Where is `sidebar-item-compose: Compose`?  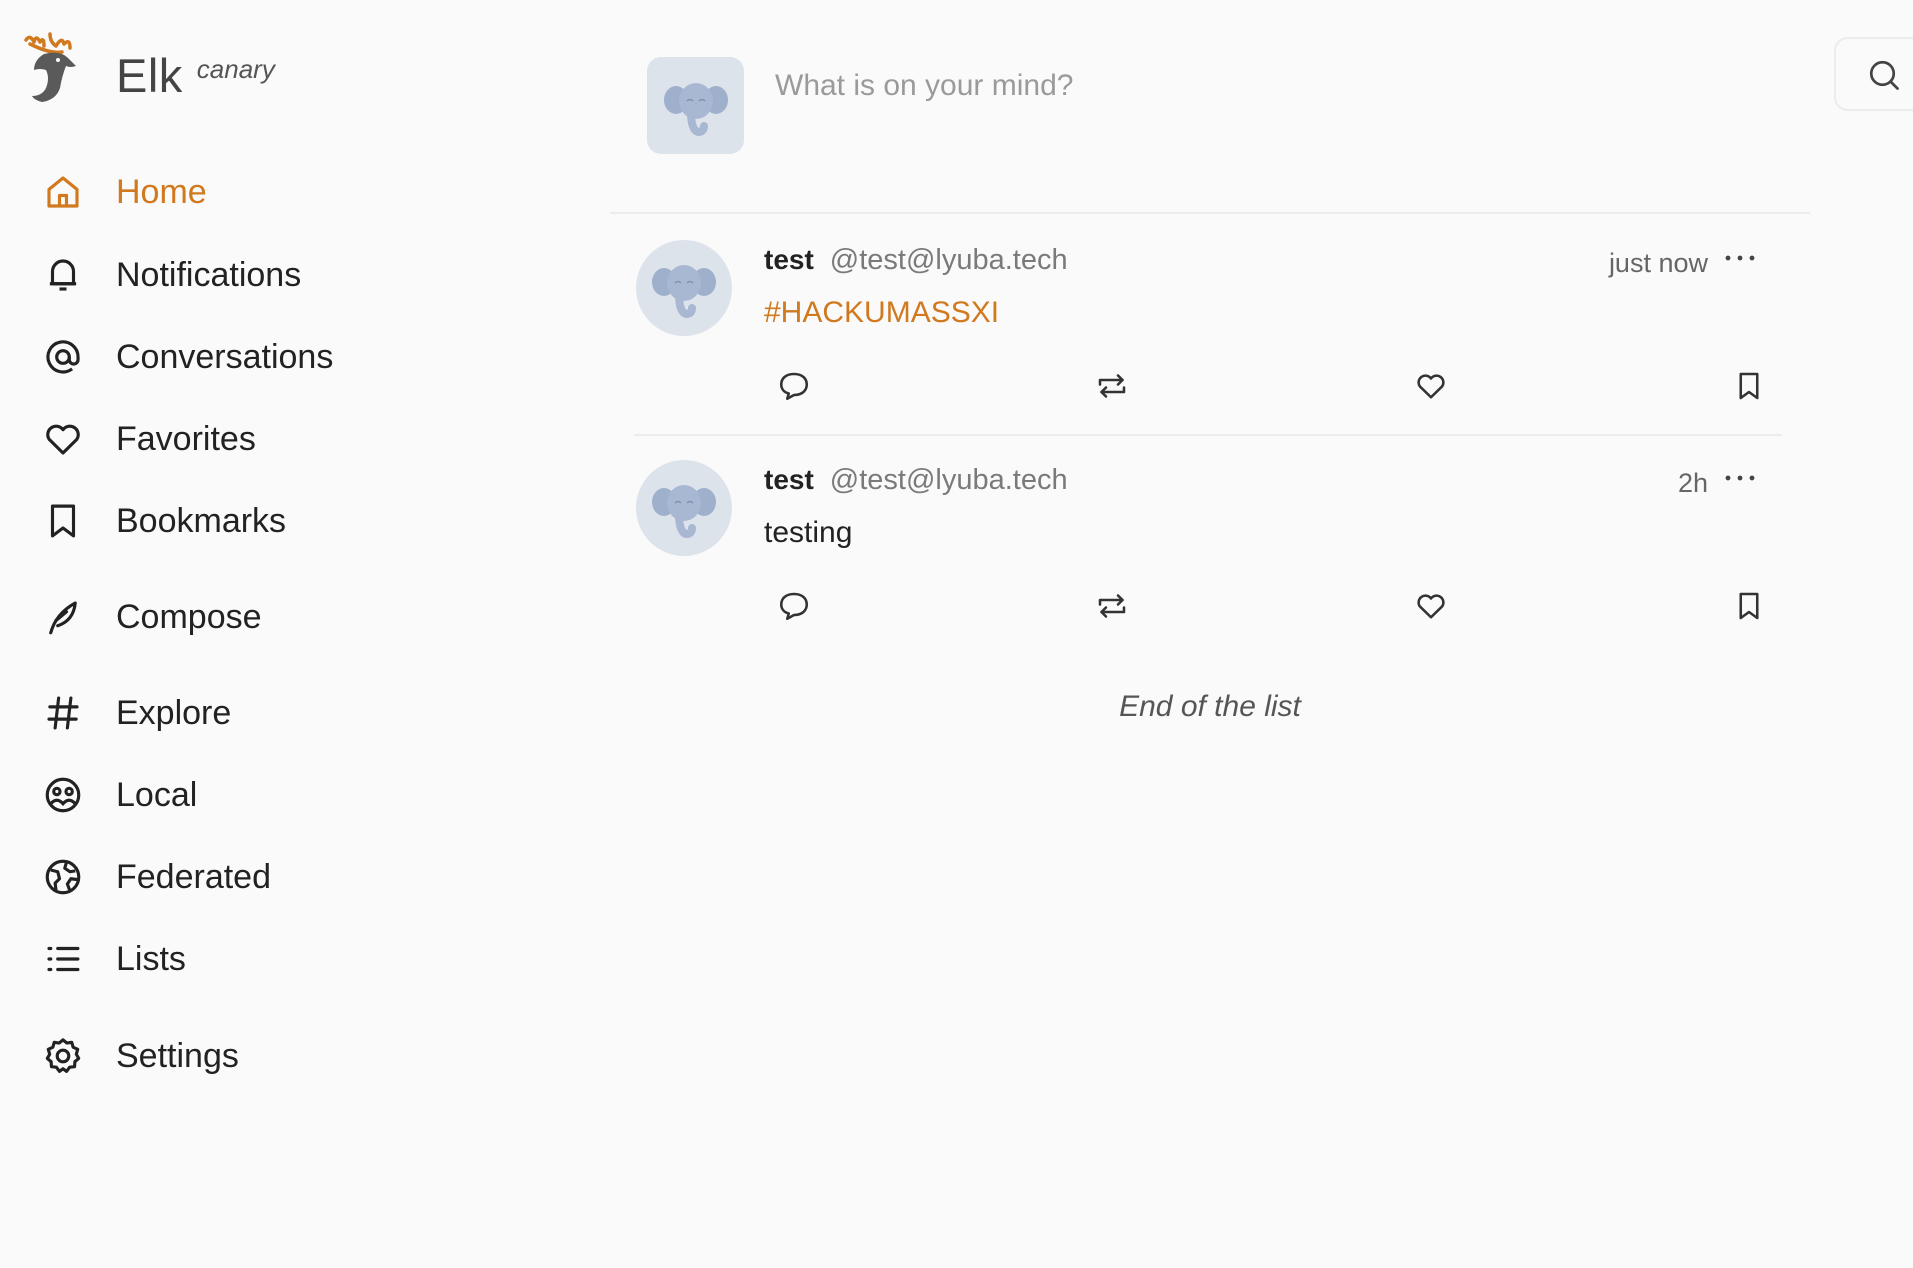
sidebar-item-compose: Compose is located at coordinates (250, 617).